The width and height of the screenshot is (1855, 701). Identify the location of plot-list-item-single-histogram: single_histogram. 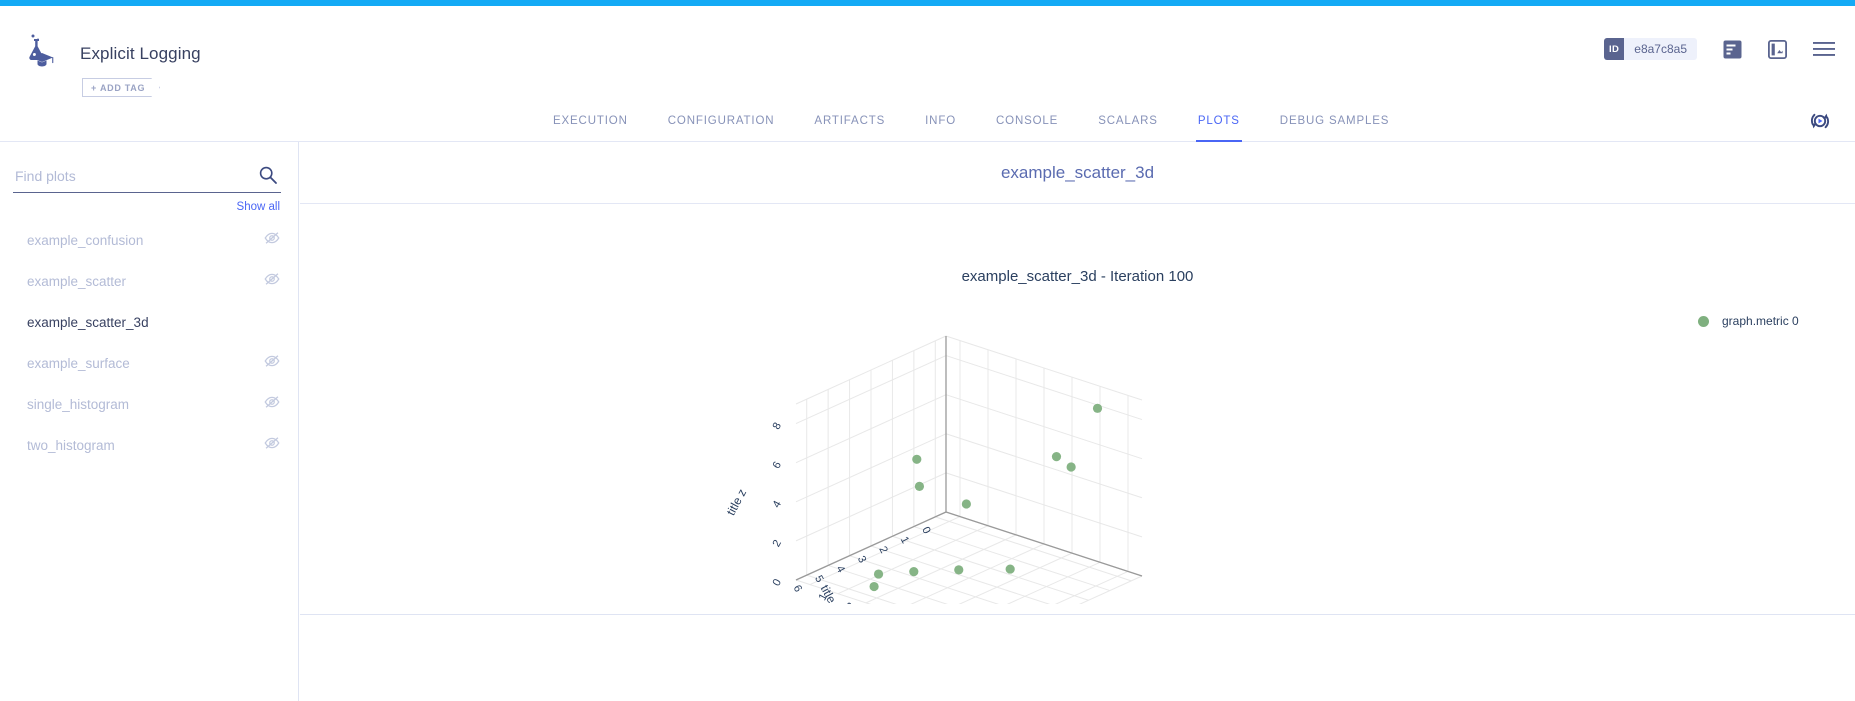
(149, 404).